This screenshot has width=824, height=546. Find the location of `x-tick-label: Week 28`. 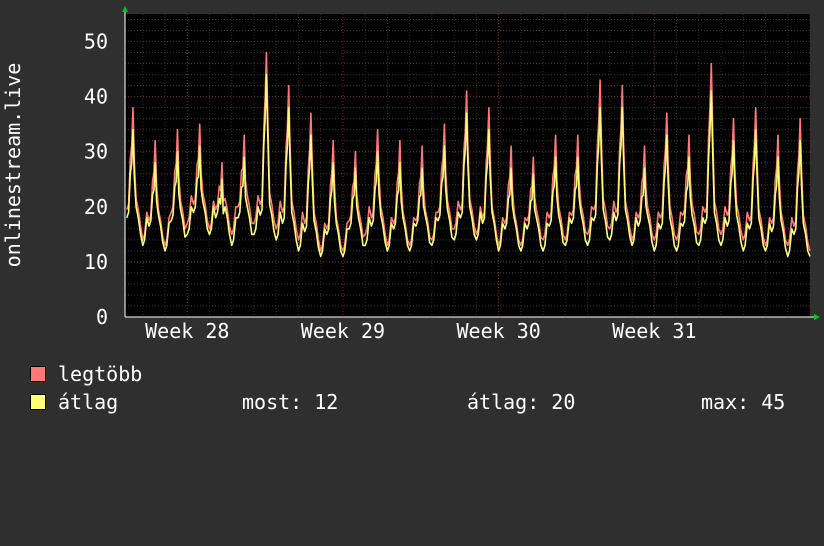

x-tick-label: Week 28 is located at coordinates (187, 329).